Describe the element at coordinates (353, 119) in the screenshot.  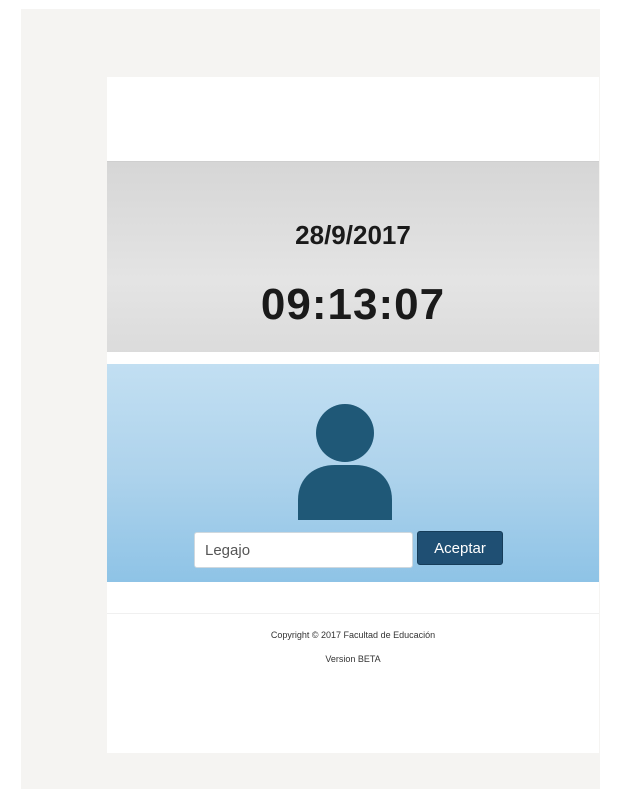
I see `top-banner` at that location.